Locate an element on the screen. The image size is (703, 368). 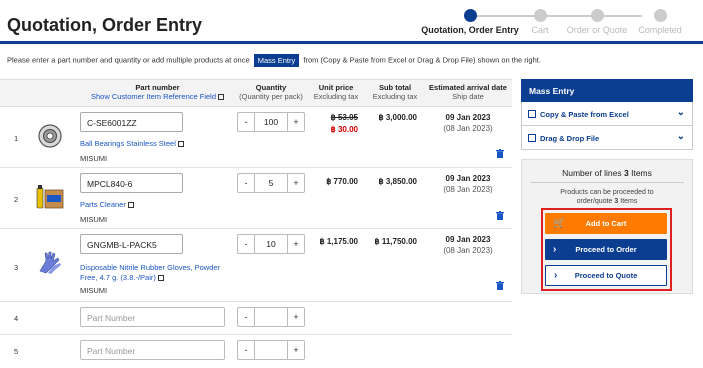
file-icon is located at coordinates (532, 138).